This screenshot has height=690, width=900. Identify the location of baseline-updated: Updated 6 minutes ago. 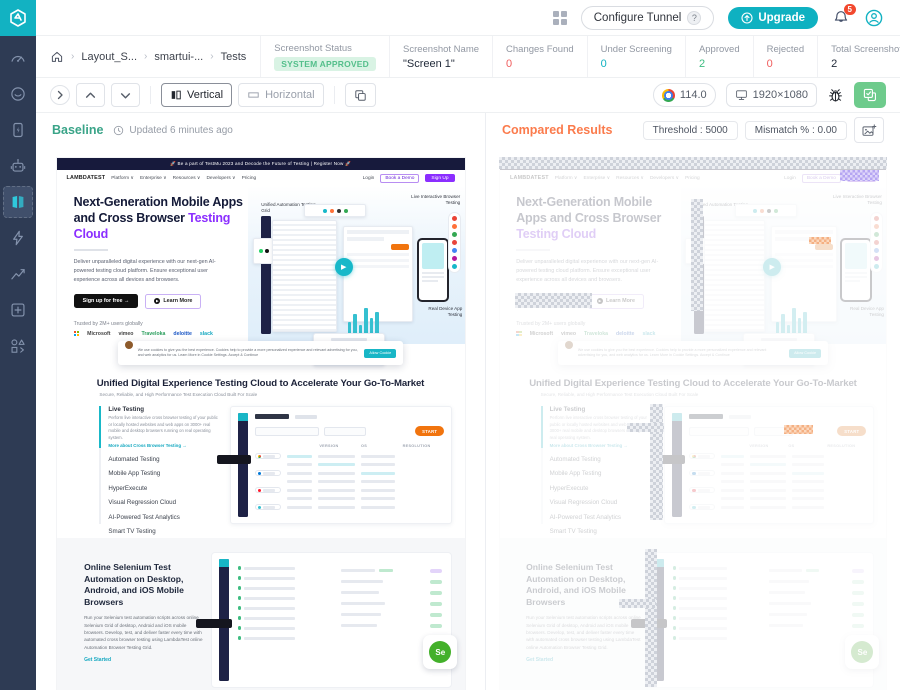
(173, 130).